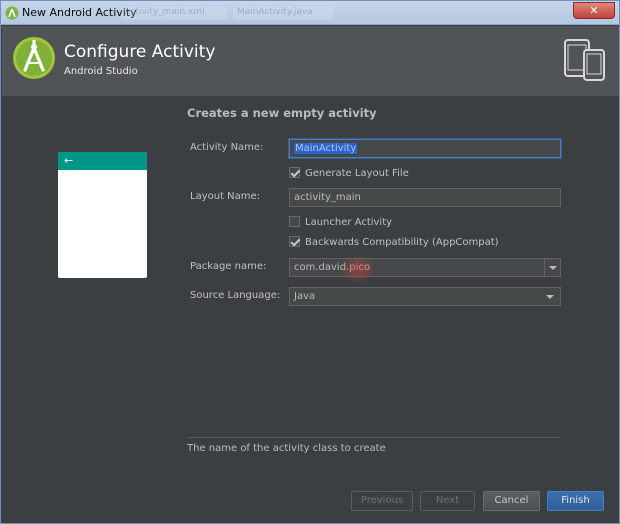 The height and width of the screenshot is (524, 620). I want to click on android-studio-logo-icon, so click(34, 58).